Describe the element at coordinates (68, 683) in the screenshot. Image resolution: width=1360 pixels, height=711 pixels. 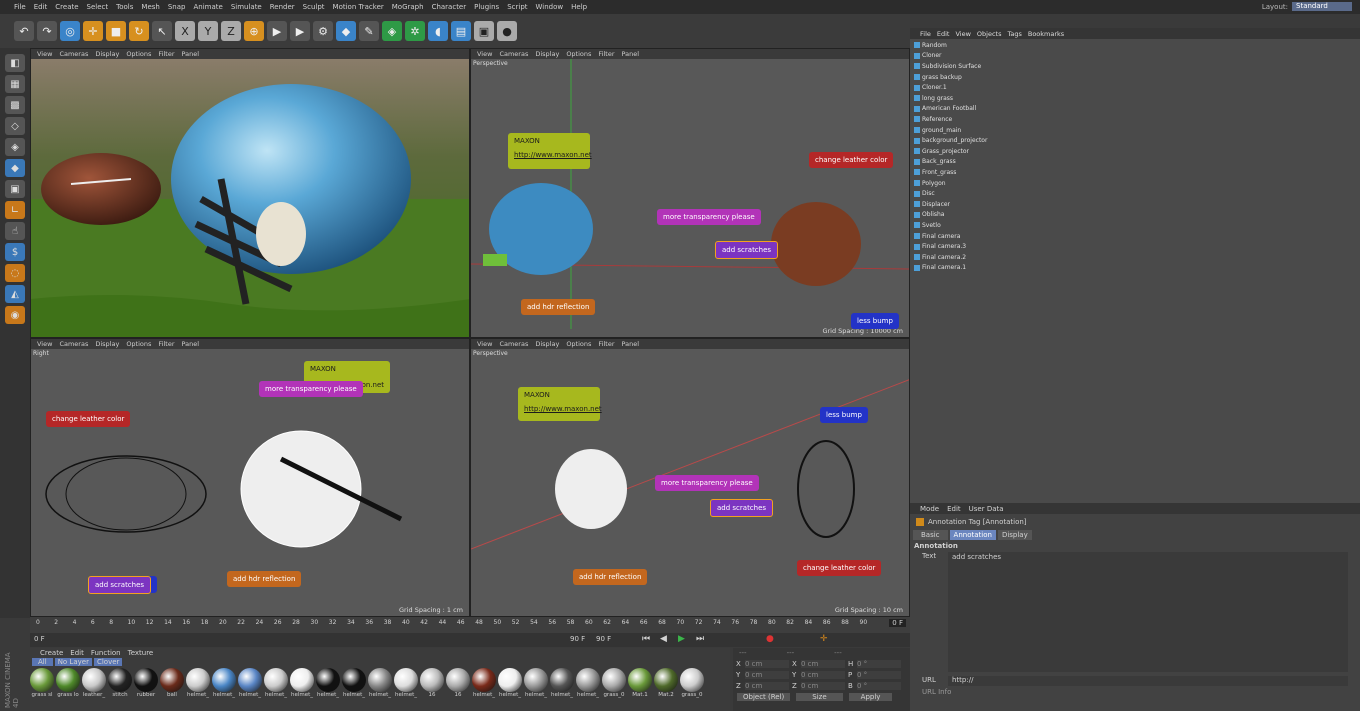
I see `material-swatch: grass lo` at that location.